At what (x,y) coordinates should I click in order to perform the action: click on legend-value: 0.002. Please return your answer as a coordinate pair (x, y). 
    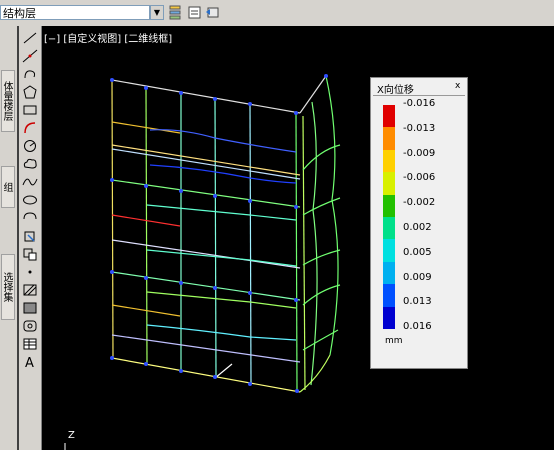
    Looking at the image, I should click on (417, 227).